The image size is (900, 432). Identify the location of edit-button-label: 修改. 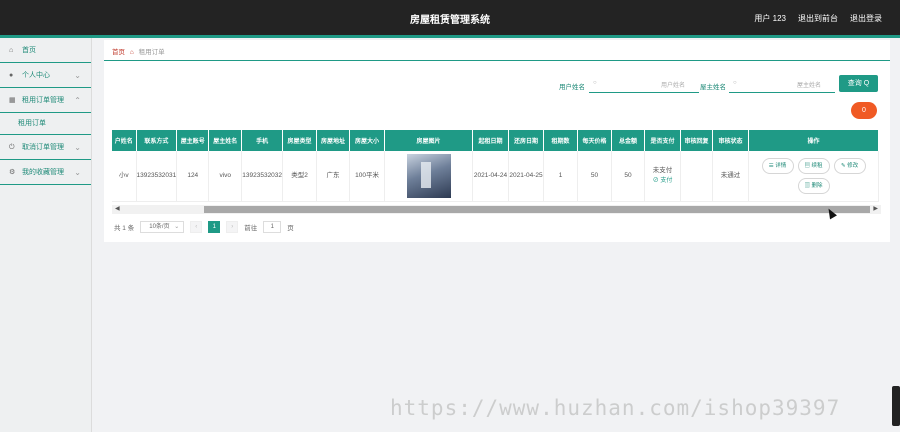
(853, 165).